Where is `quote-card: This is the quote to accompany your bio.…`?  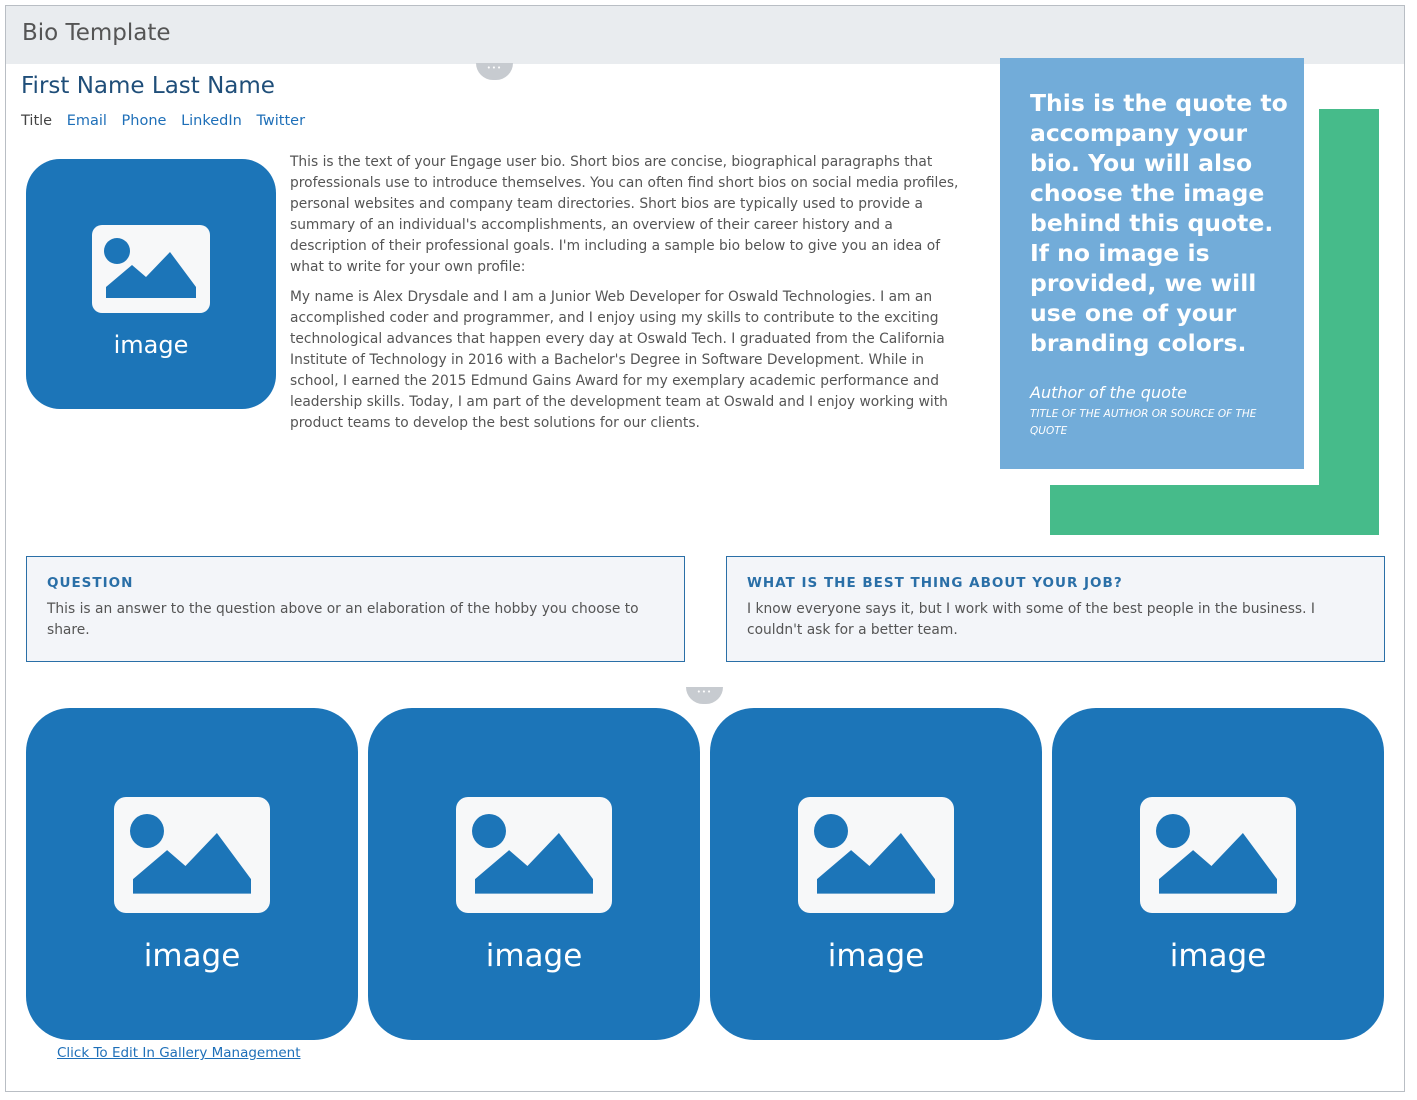 quote-card: This is the quote to accompany your bio.… is located at coordinates (1152, 263).